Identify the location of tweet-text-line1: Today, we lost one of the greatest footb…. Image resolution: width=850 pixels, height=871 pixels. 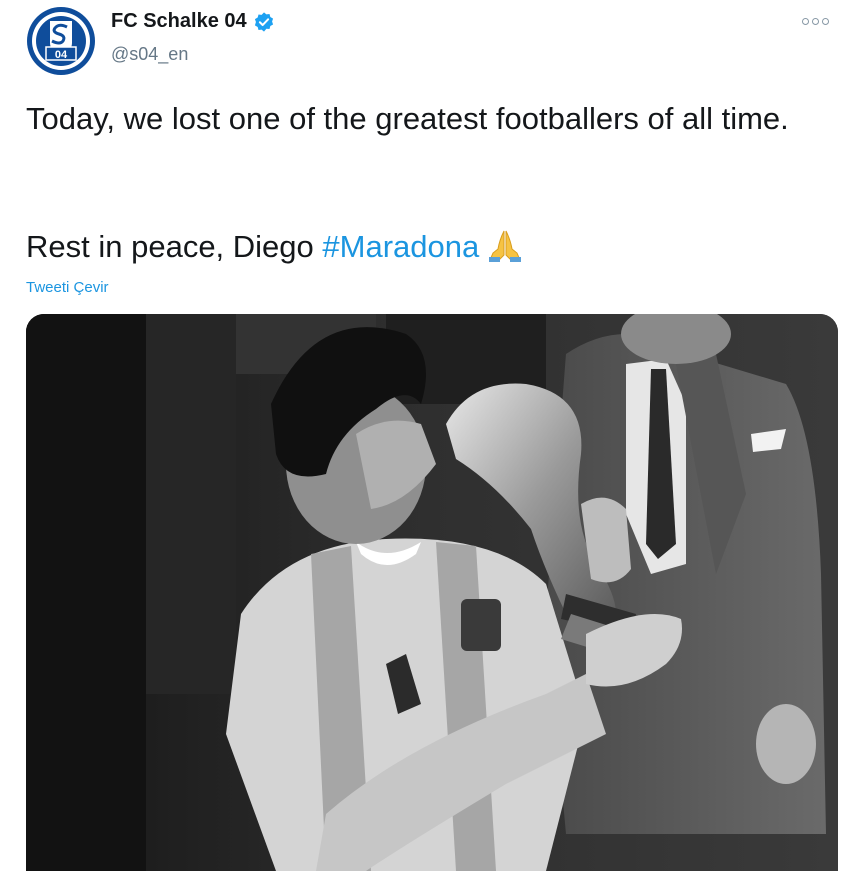
(407, 118).